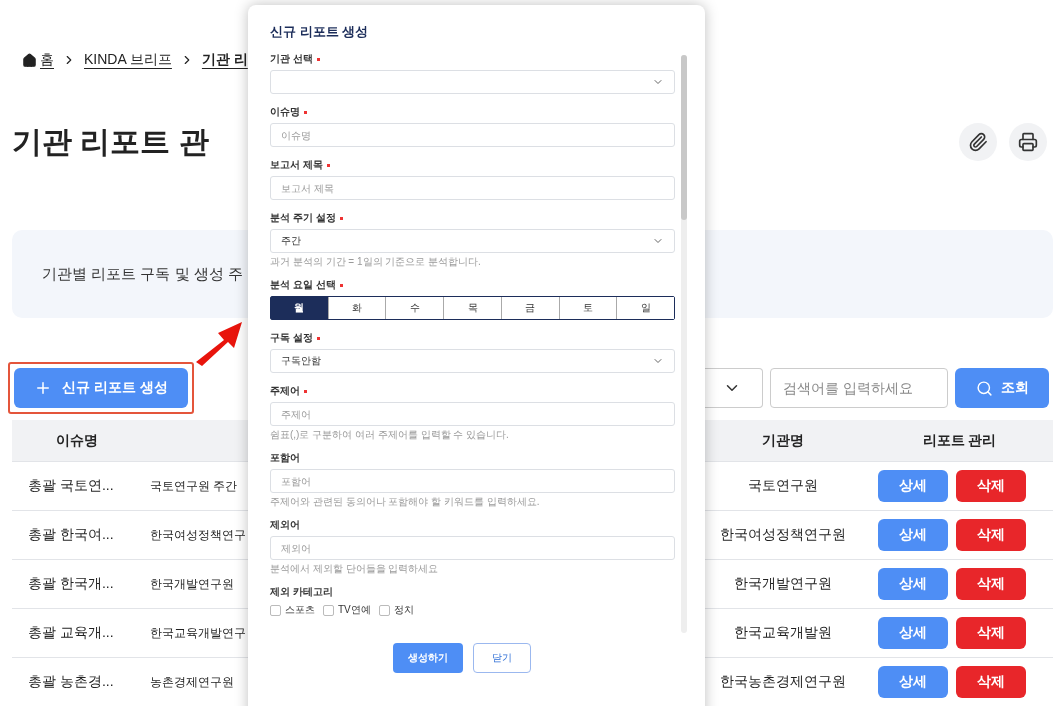 Image resolution: width=1053 pixels, height=706 pixels. What do you see at coordinates (1002, 388) in the screenshot?
I see `search-button: 조회` at bounding box center [1002, 388].